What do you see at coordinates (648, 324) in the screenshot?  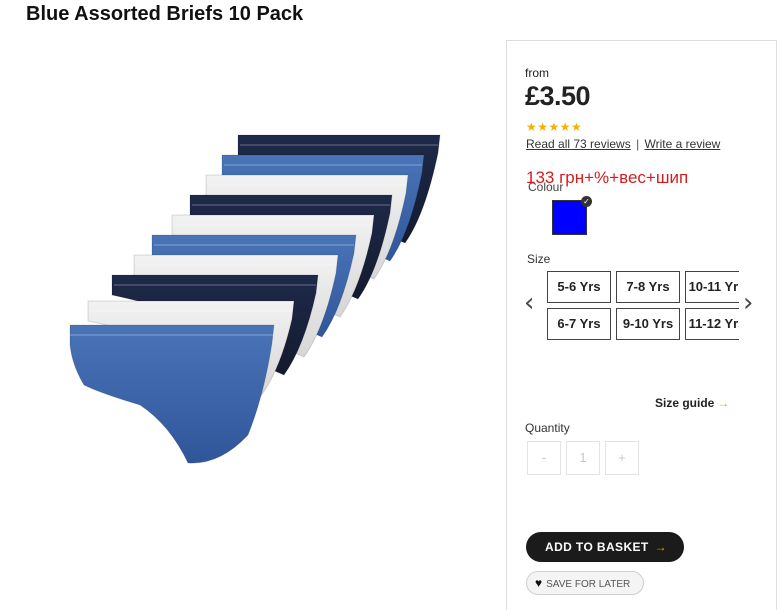 I see `size-option: 9-10 Yrs` at bounding box center [648, 324].